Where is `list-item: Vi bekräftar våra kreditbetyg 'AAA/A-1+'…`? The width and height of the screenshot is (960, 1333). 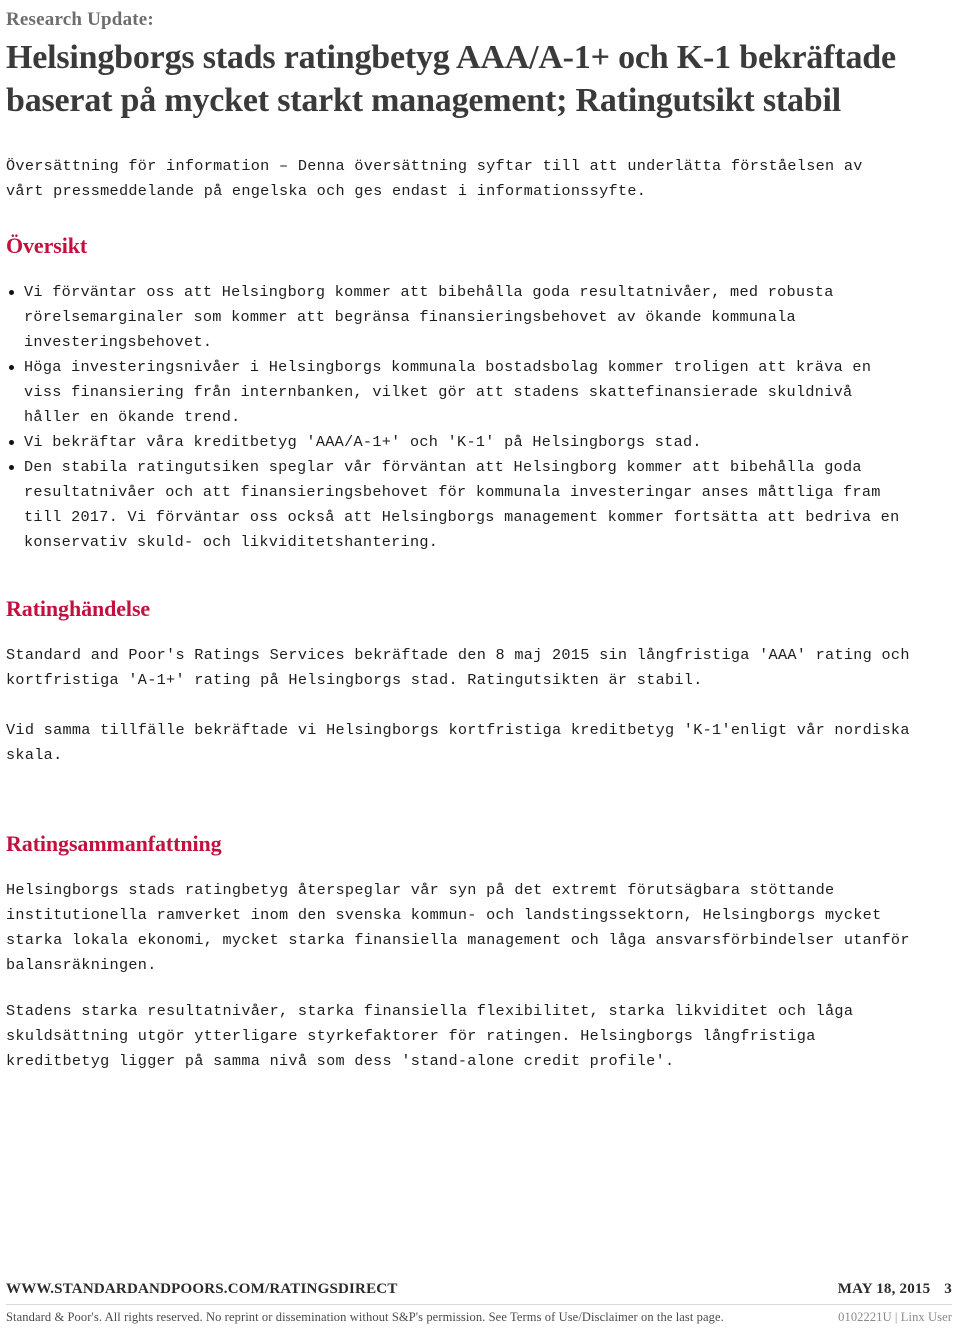
list-item: Vi bekräftar våra kreditbetyg 'AAA/A-1+'… is located at coordinates (455, 442).